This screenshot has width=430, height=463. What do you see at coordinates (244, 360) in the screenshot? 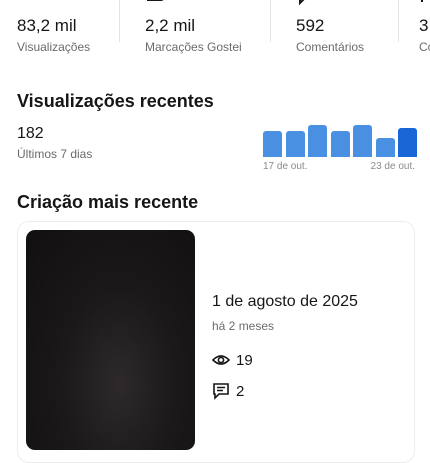
I see `creation-views-value: 19` at bounding box center [244, 360].